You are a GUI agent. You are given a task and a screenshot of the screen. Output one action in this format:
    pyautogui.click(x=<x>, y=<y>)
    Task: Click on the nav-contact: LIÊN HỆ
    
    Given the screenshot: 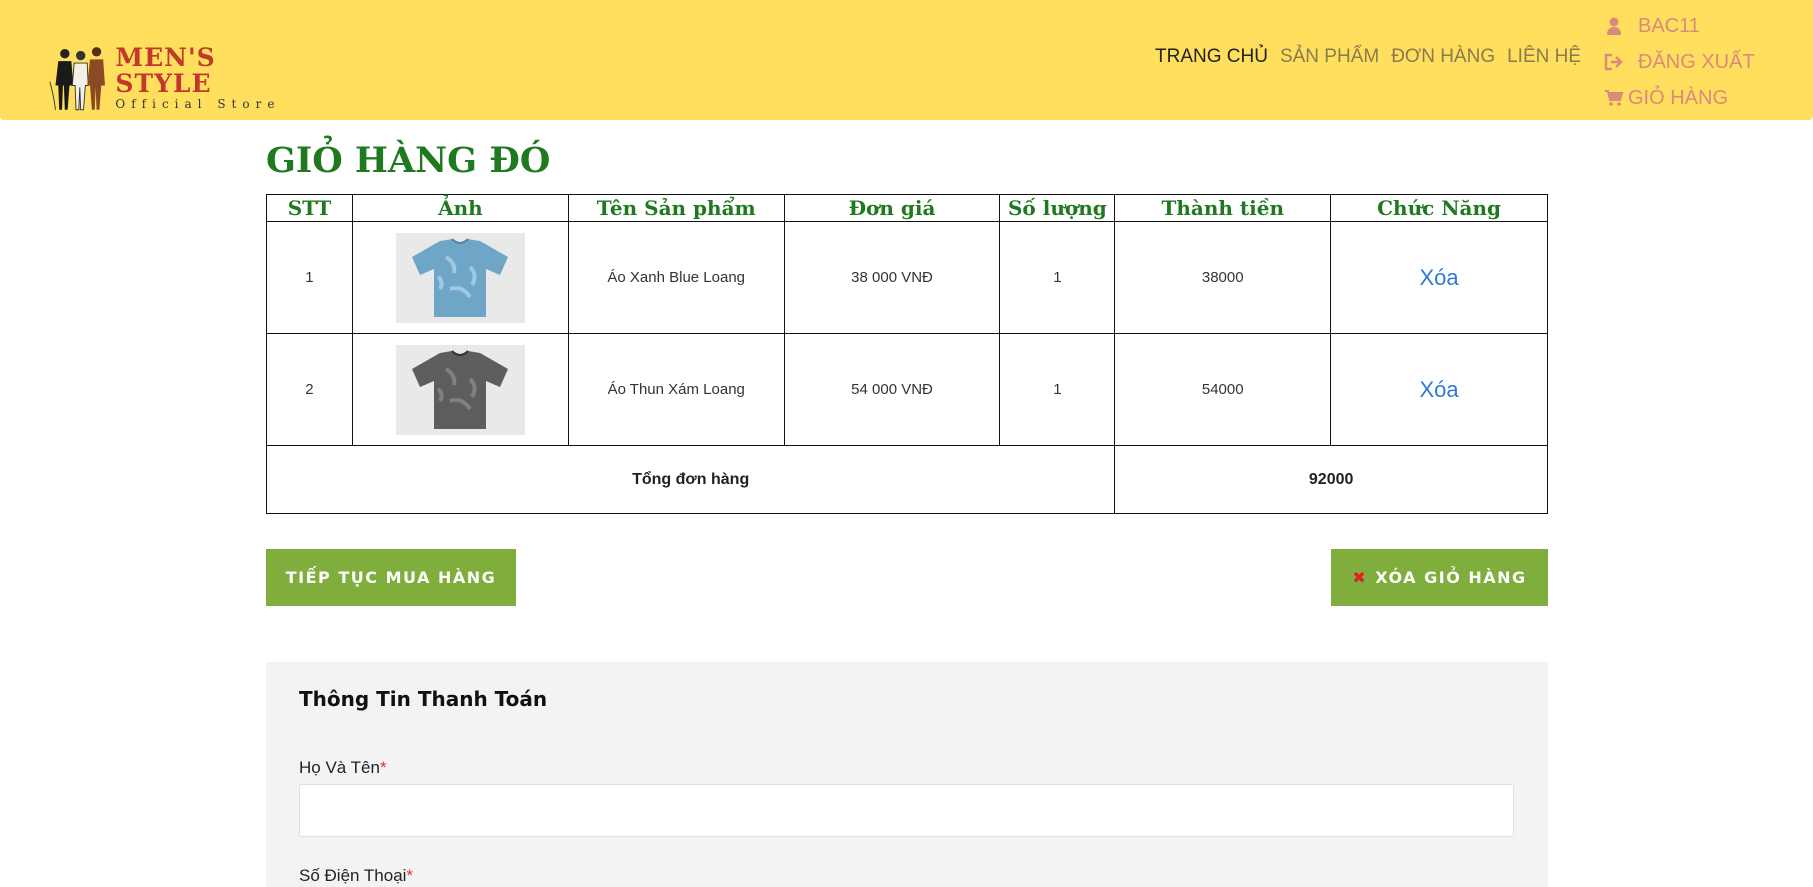 What is the action you would take?
    pyautogui.click(x=1544, y=57)
    